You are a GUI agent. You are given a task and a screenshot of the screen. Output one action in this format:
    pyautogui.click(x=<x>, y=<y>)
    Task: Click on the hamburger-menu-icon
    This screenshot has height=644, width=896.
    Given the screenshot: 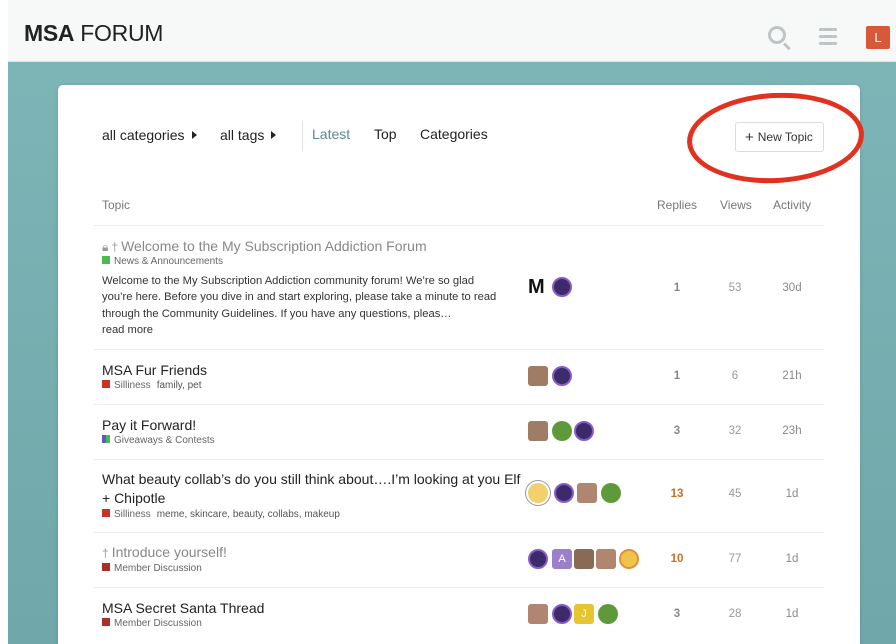 What is the action you would take?
    pyautogui.click(x=828, y=38)
    